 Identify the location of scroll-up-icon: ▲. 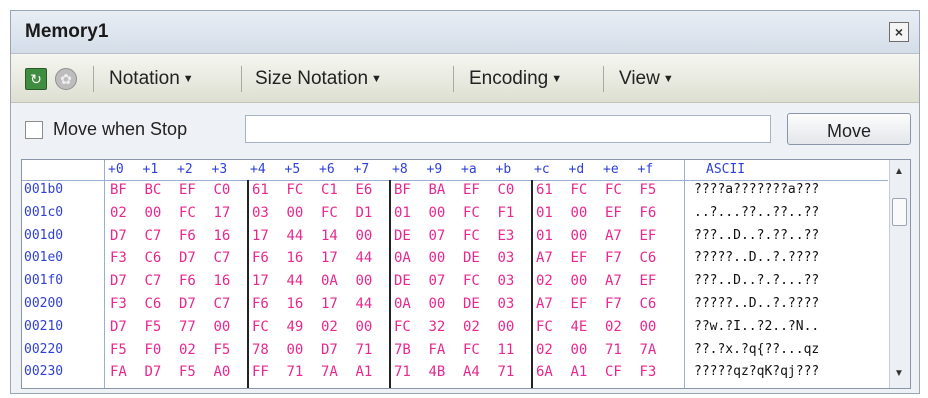
(899, 171).